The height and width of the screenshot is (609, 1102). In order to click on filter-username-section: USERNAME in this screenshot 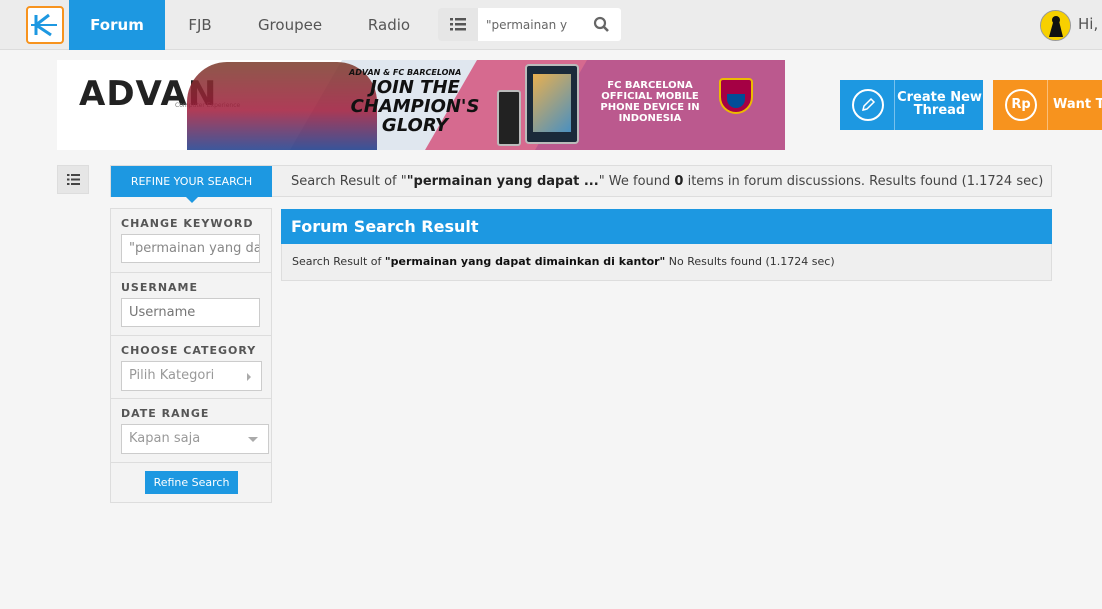, I will do `click(191, 304)`.